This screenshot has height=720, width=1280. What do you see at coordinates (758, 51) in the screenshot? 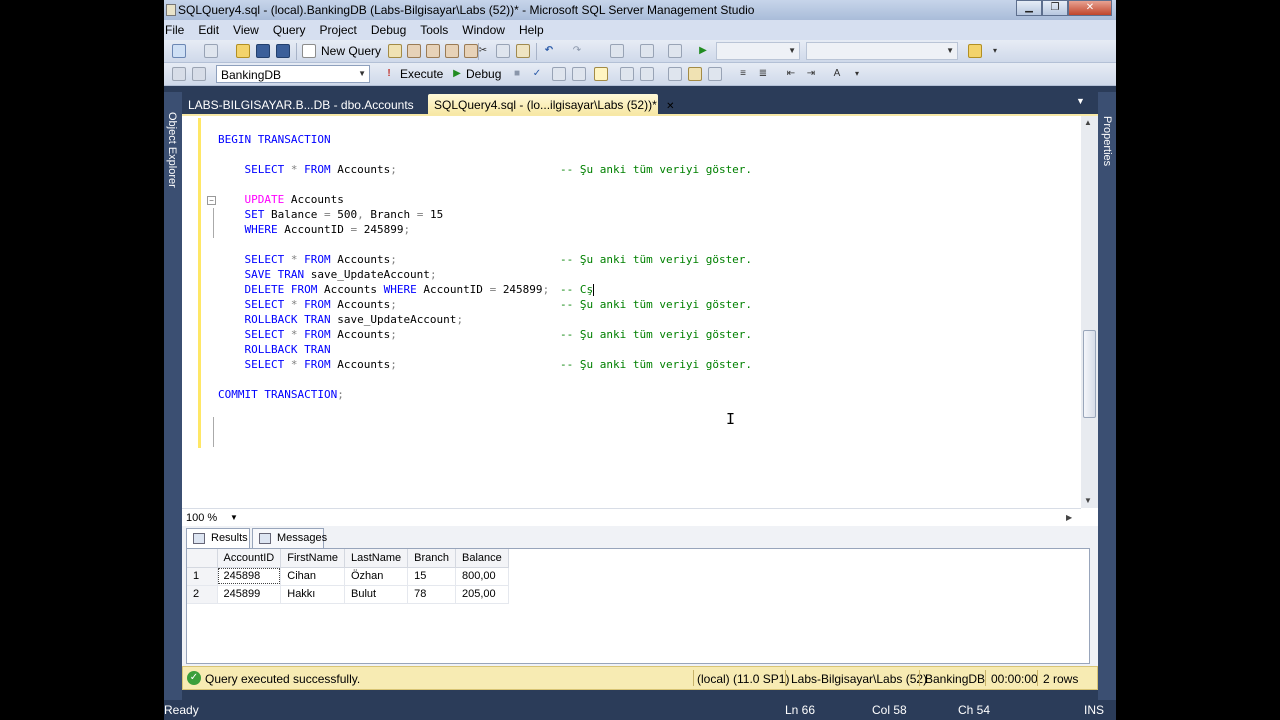
I see `solution-config-combo: ▼` at bounding box center [758, 51].